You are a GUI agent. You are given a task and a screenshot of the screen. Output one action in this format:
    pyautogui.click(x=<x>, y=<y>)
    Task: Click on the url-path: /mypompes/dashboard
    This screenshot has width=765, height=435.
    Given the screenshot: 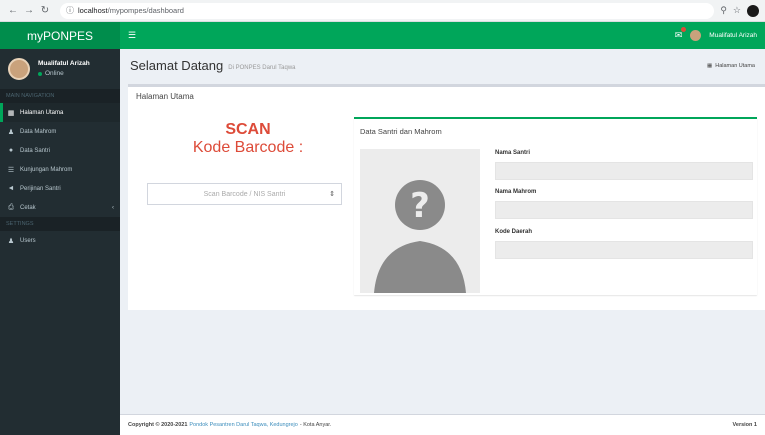 What is the action you would take?
    pyautogui.click(x=145, y=10)
    